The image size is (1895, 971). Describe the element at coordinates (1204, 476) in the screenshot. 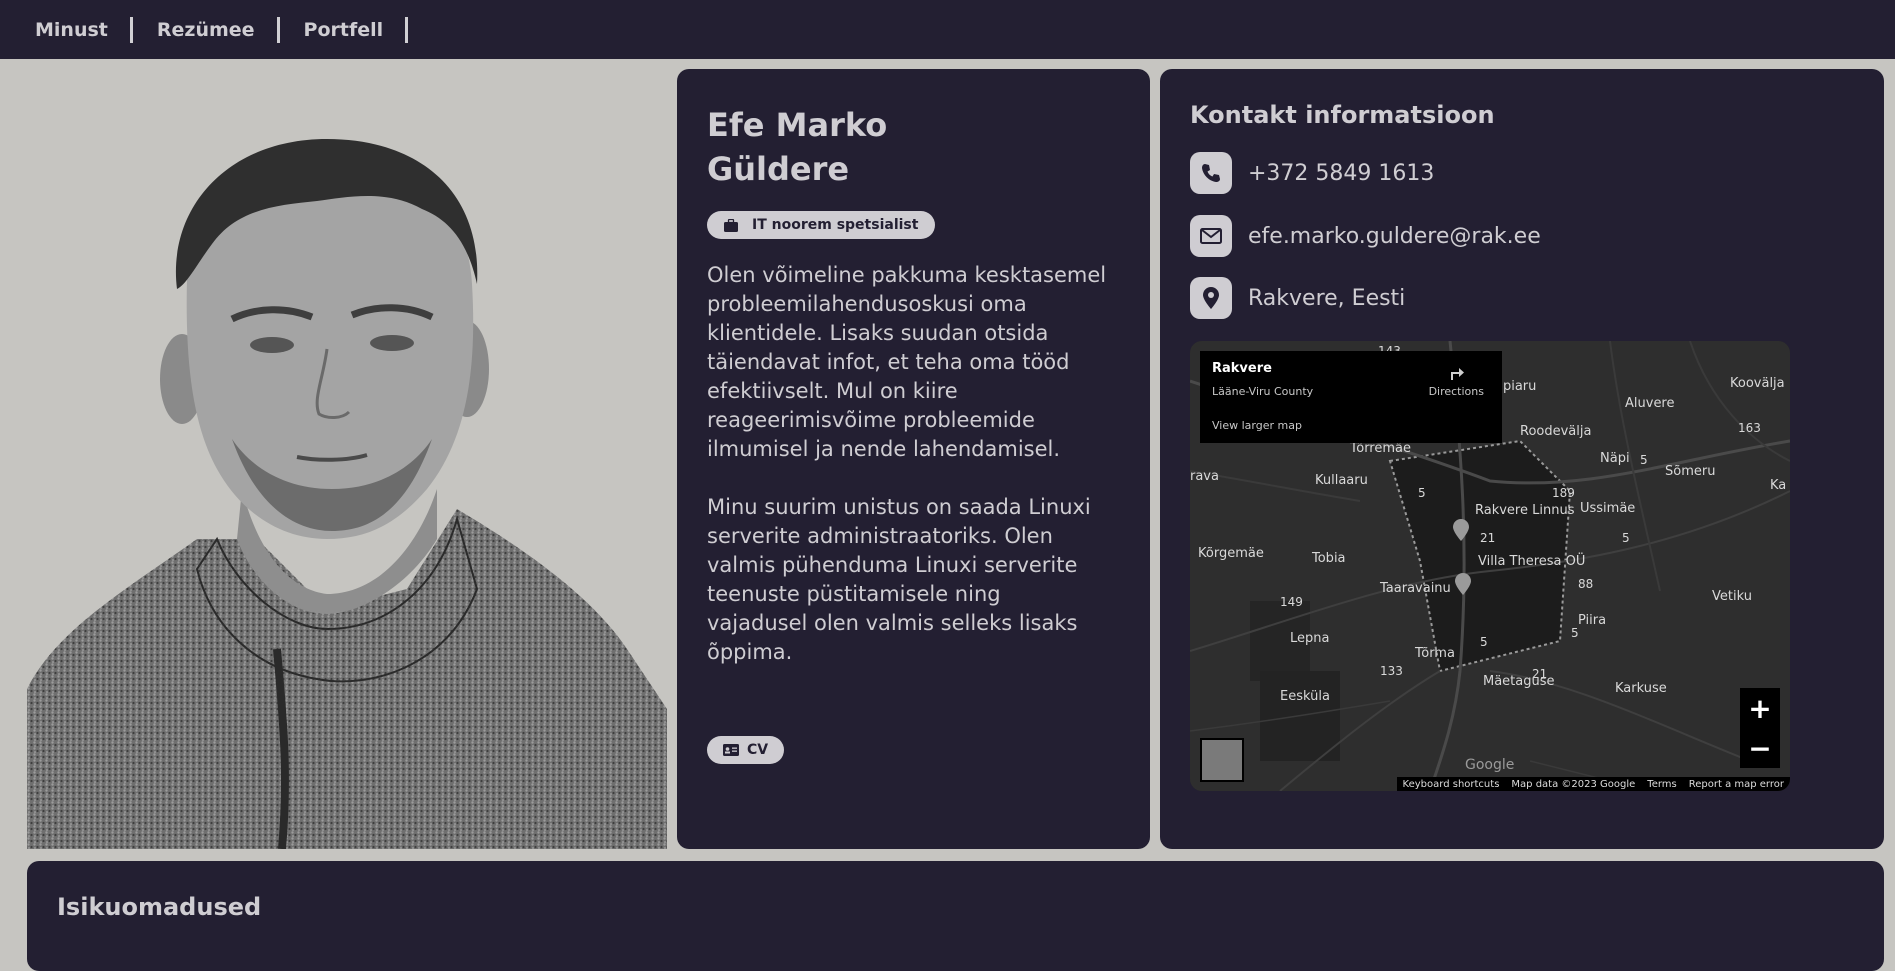

I see `map-place-label: rava` at that location.